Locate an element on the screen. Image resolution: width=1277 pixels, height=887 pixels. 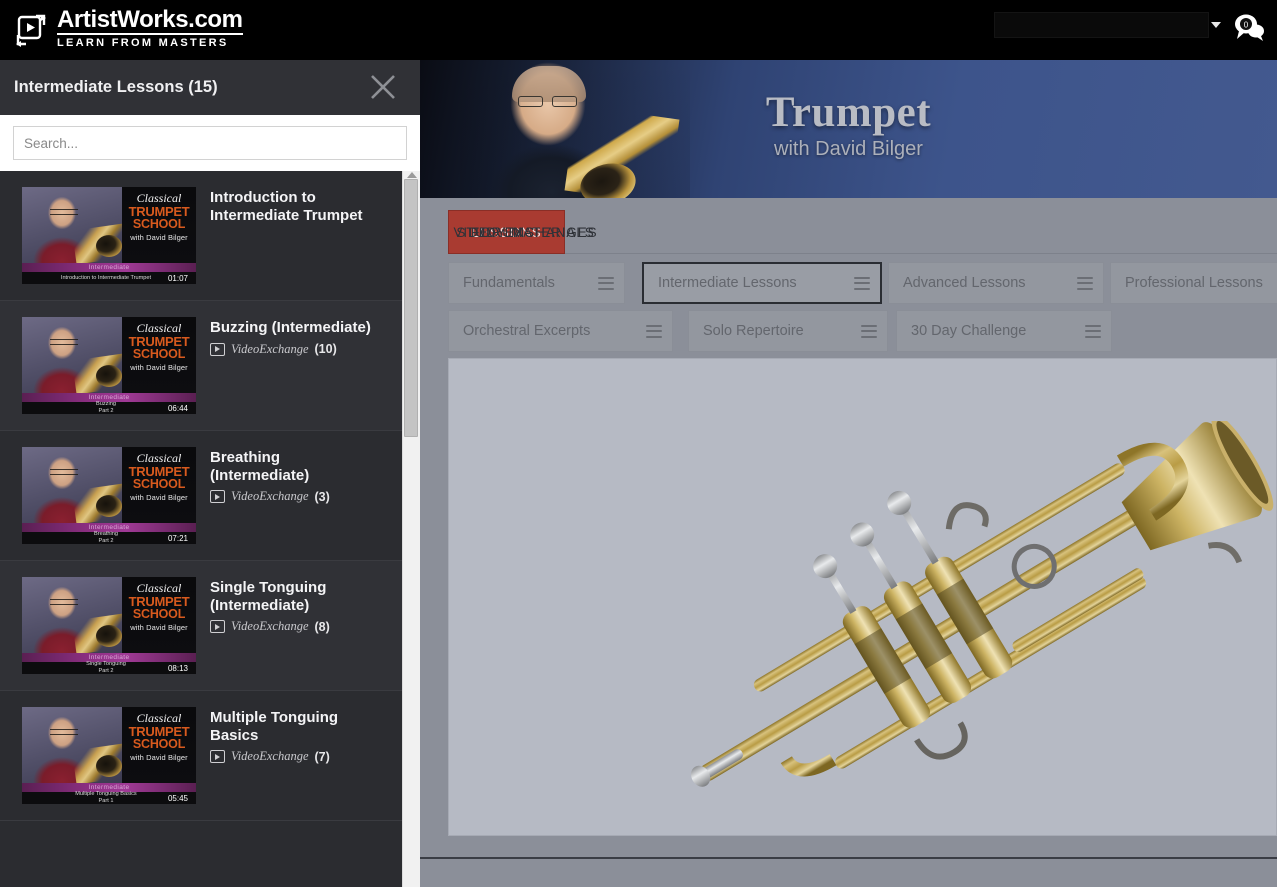
category-chip-fundamentals: Fundamentals is located at coordinates (536, 283).